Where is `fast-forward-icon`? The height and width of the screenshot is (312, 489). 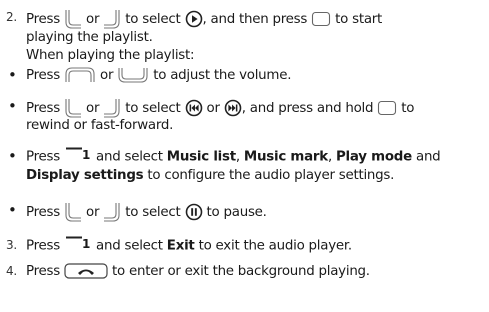
fast-forward-icon is located at coordinates (233, 108).